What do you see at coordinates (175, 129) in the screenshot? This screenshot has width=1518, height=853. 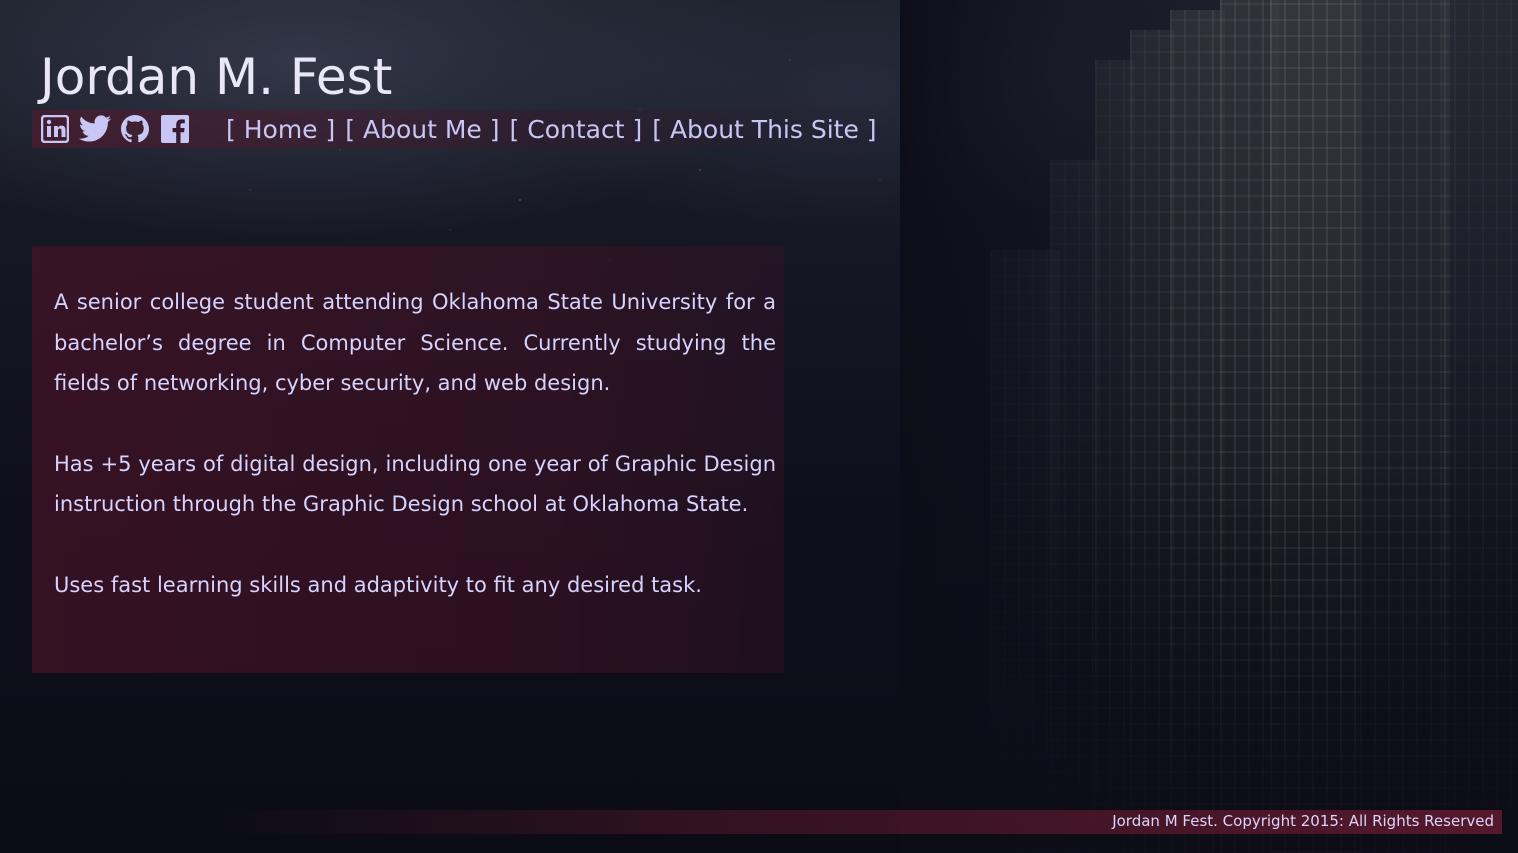 I see `facebook-icon` at bounding box center [175, 129].